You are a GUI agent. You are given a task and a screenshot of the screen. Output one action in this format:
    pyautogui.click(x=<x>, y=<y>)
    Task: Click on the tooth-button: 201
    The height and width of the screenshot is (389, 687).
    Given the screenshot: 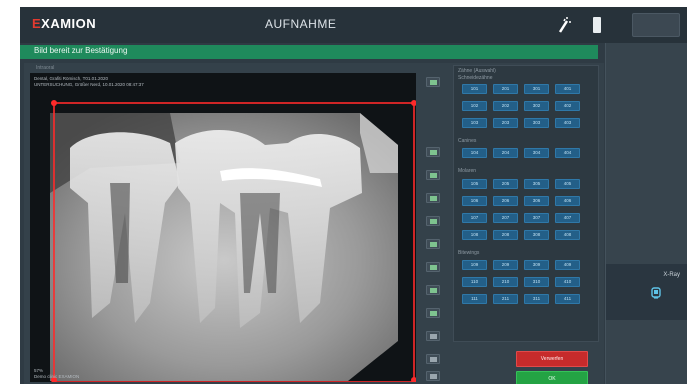 What is the action you would take?
    pyautogui.click(x=505, y=89)
    